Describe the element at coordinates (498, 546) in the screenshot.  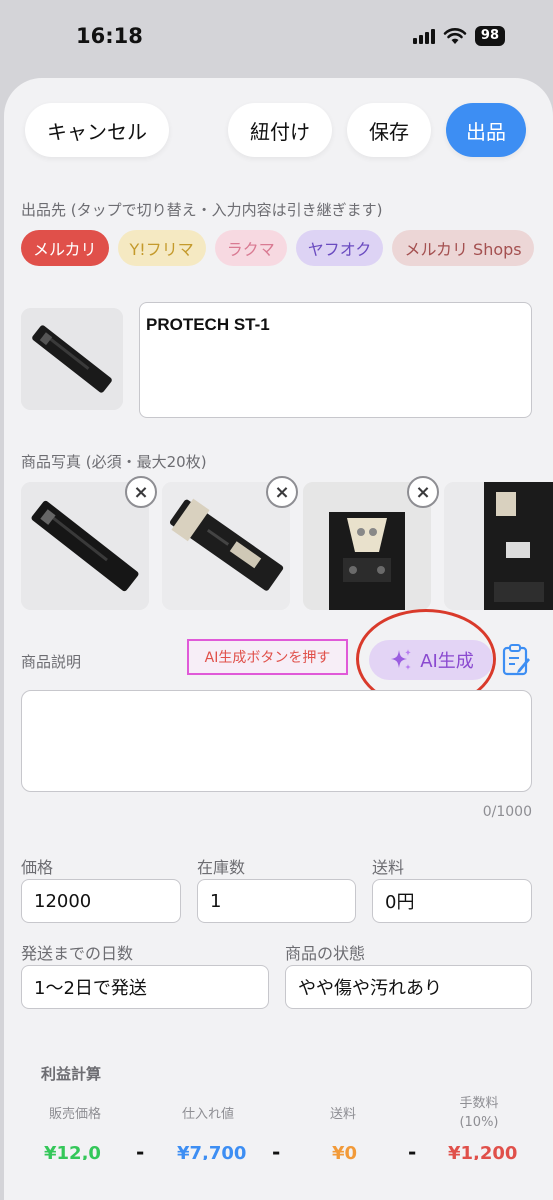
I see `product-photo` at that location.